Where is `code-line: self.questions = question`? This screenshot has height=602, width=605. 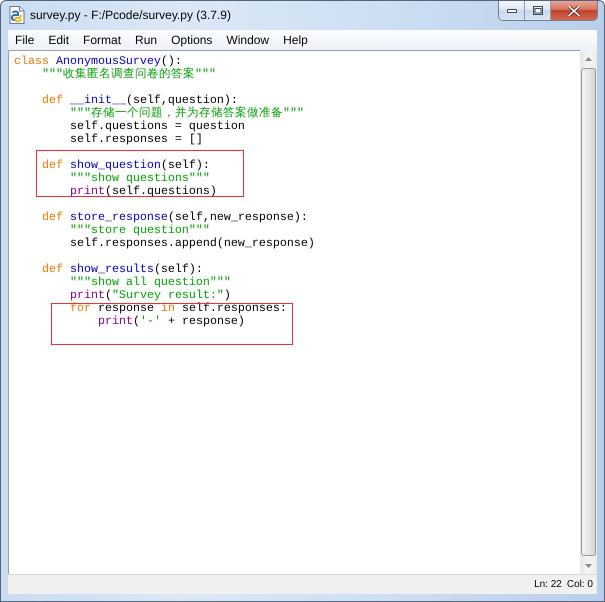 code-line: self.questions = question is located at coordinates (157, 126).